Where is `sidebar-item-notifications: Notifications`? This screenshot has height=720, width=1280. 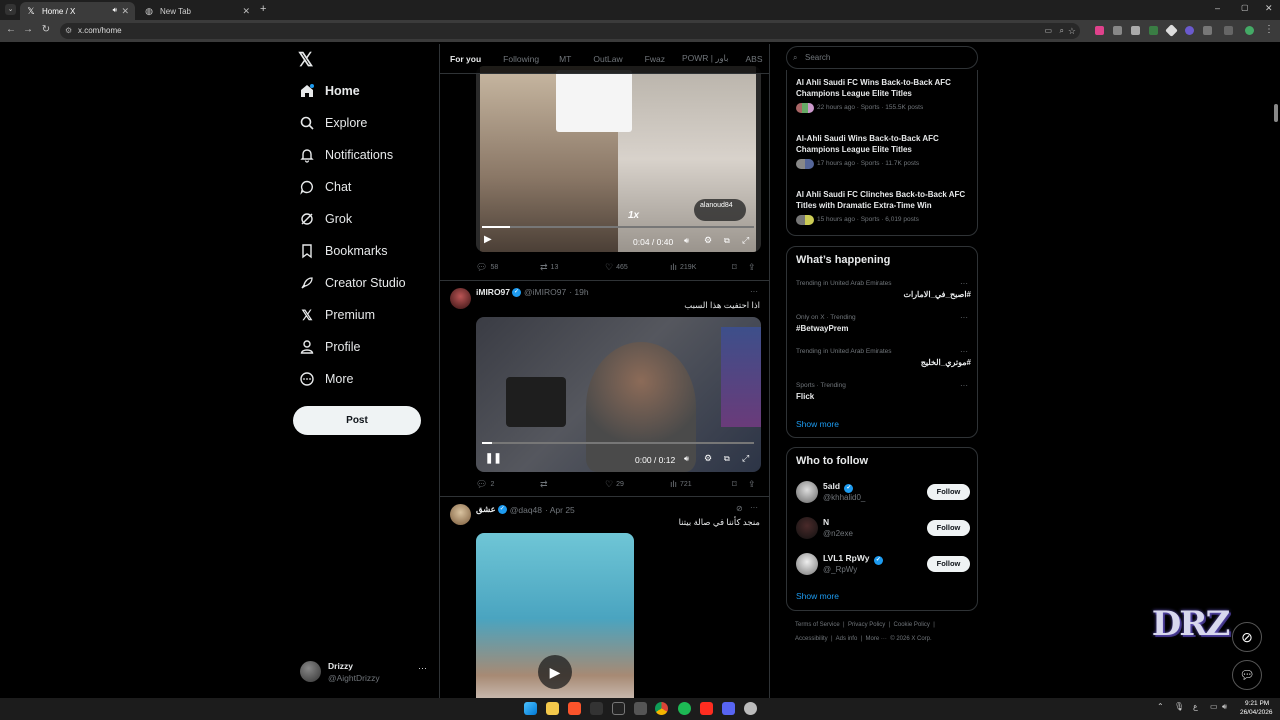
sidebar-item-notifications: Notifications is located at coordinates (345, 155).